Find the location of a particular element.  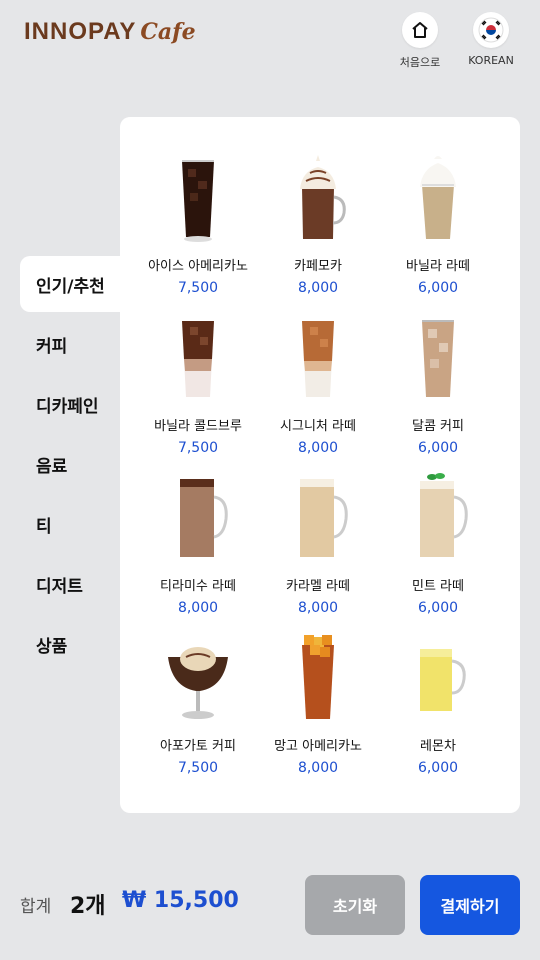

item-name: 아포가토 커피 is located at coordinates (198, 746).